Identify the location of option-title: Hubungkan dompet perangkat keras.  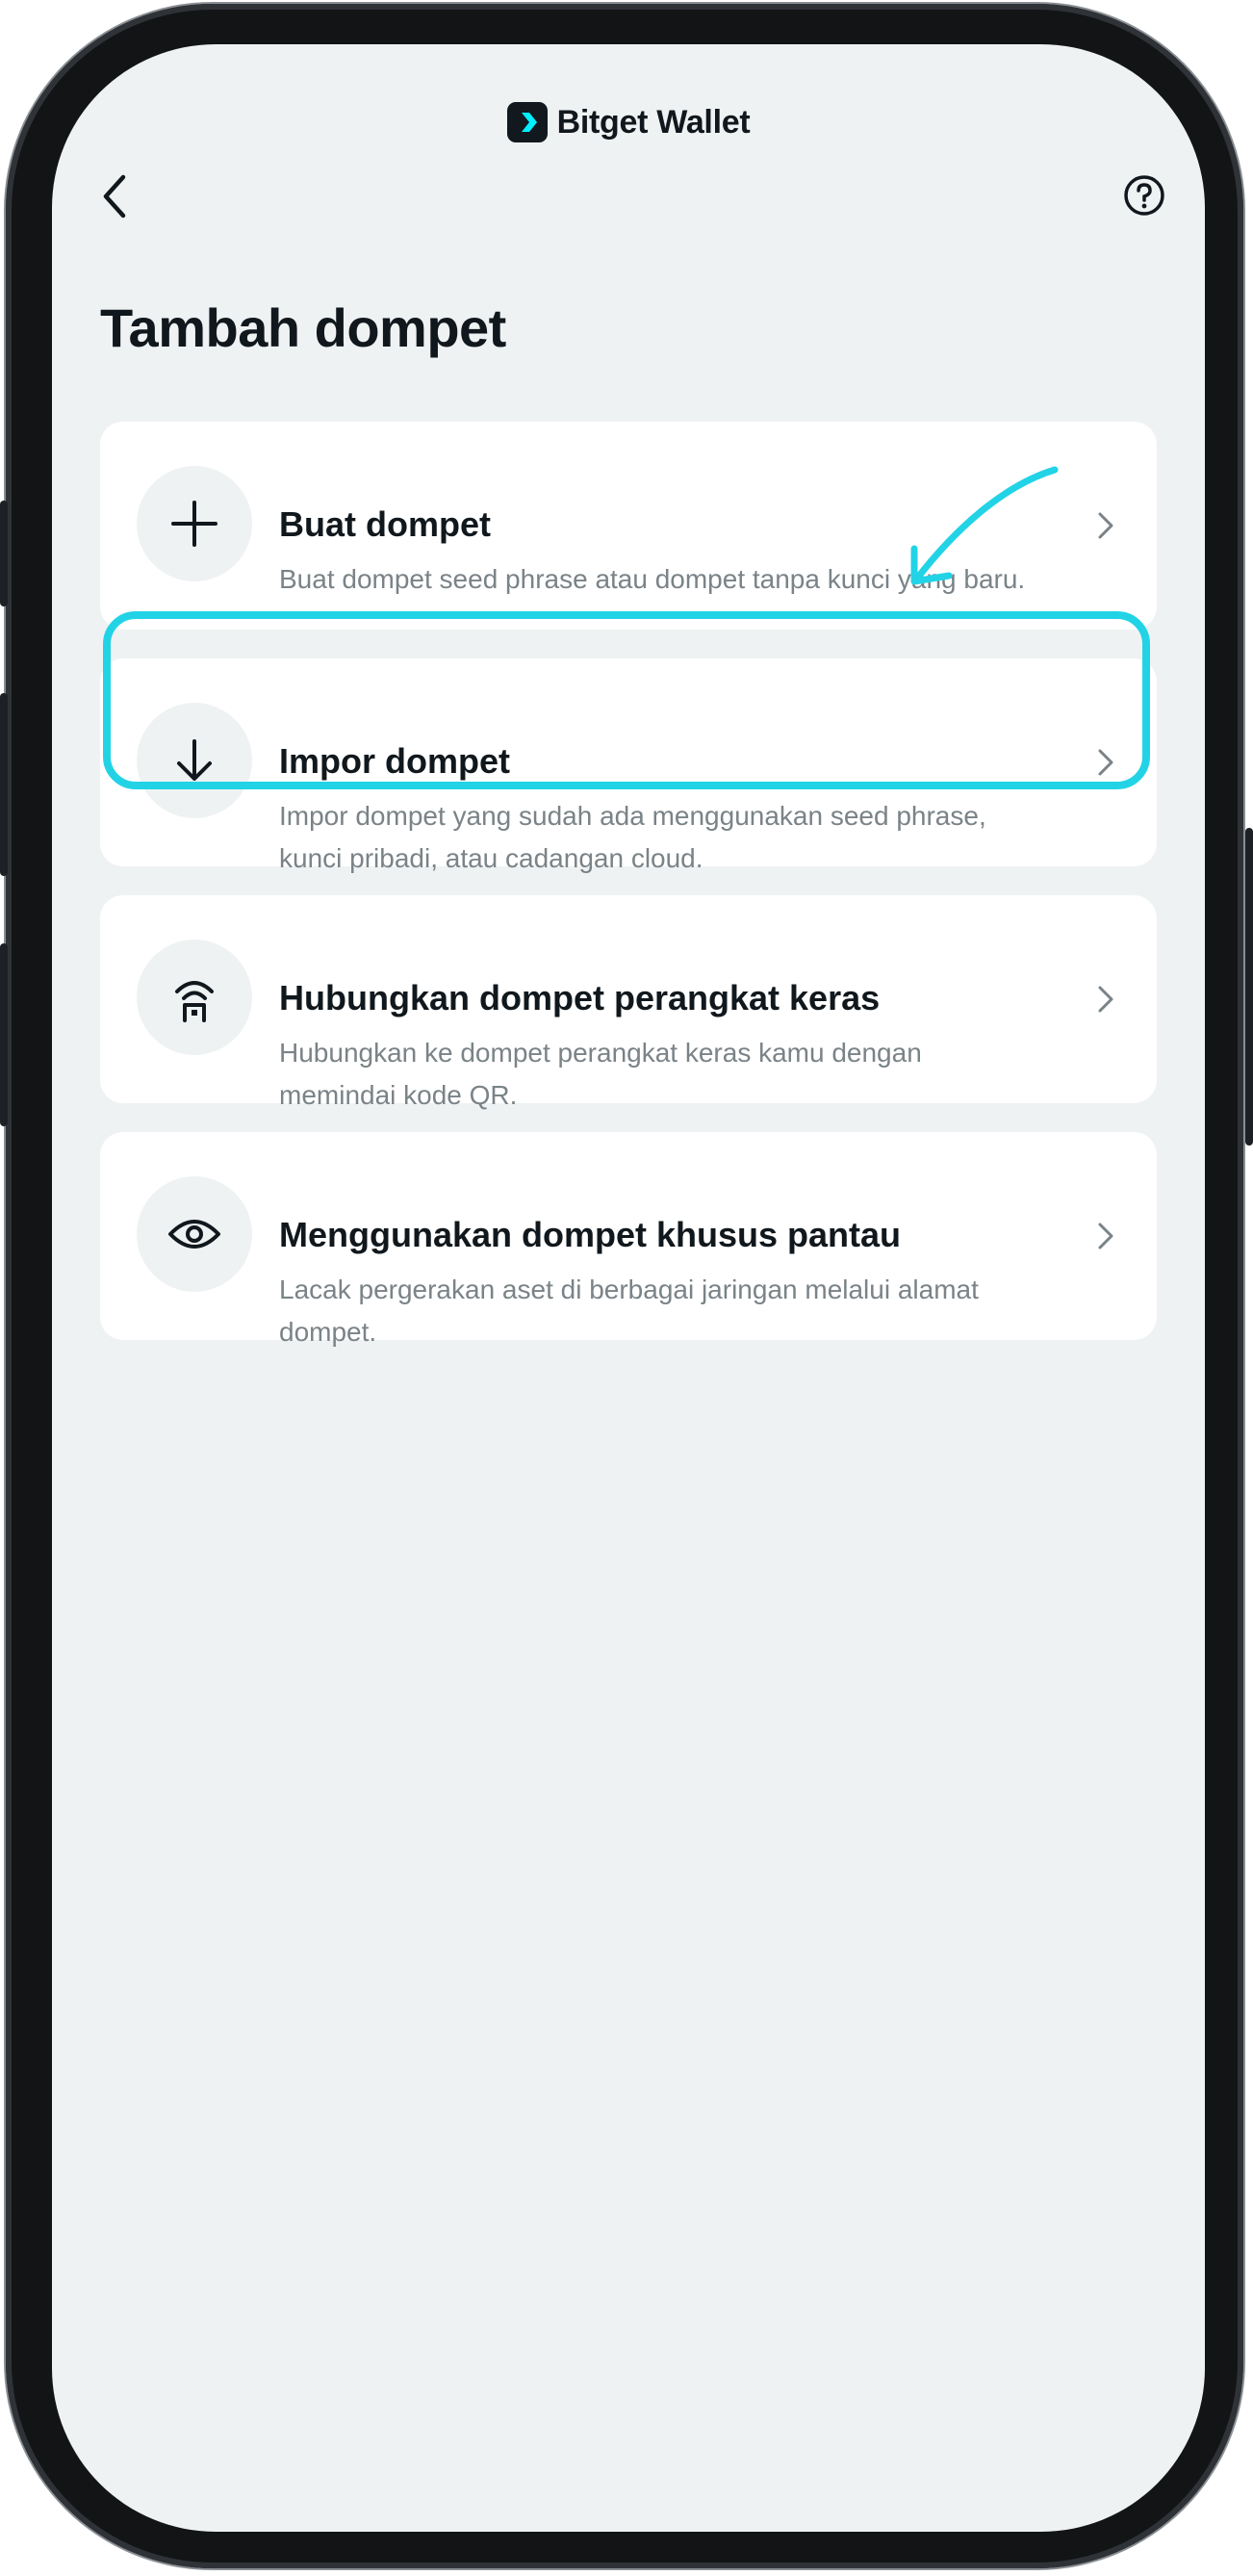
(580, 998).